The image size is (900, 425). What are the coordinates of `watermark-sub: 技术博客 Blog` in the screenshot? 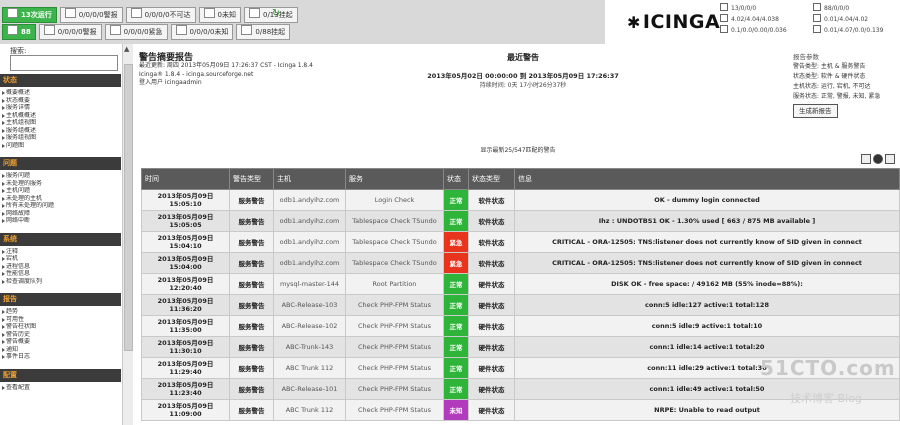 It's located at (826, 398).